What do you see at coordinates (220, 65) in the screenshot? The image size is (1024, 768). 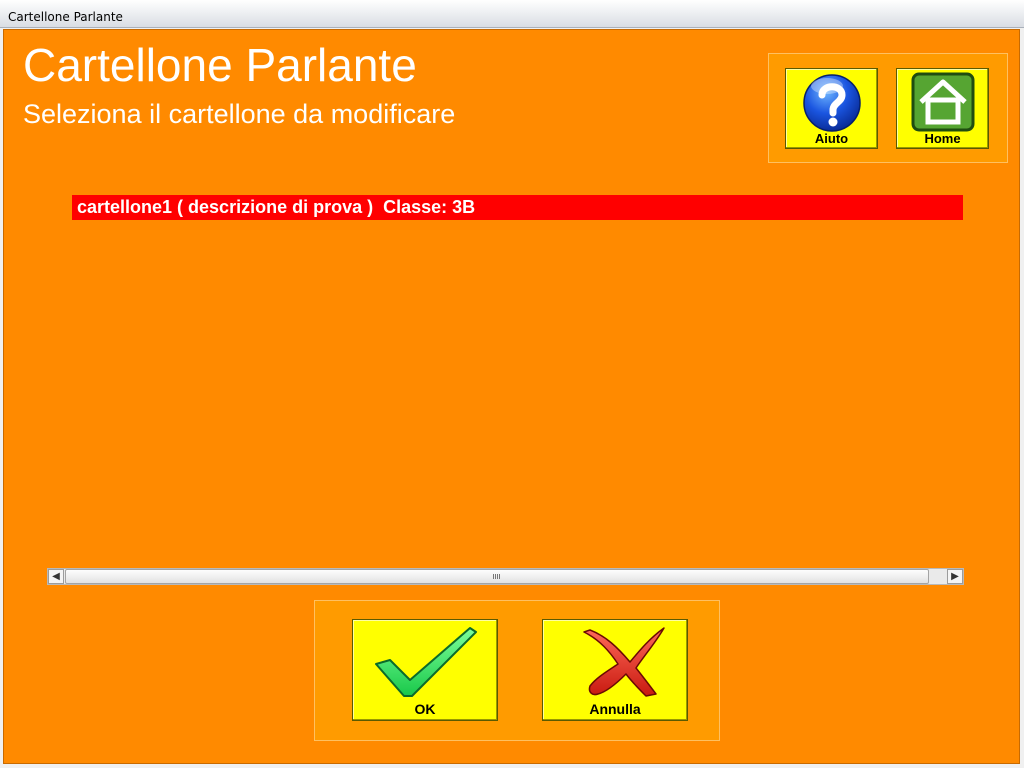 I see `page-title: Cartellone Parlante` at bounding box center [220, 65].